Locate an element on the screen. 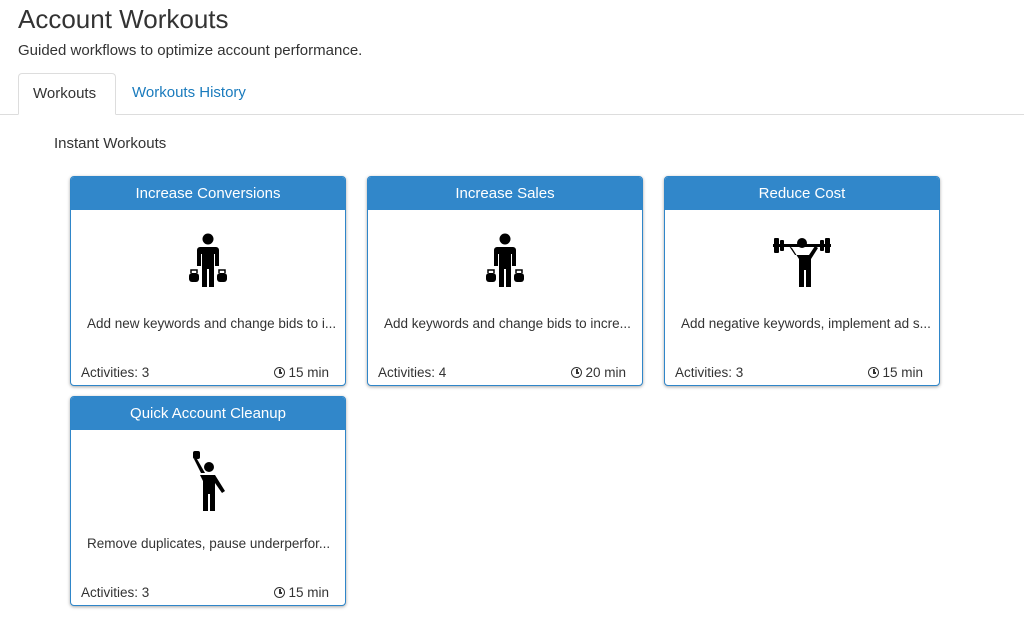 The image size is (1024, 619). page-title: Account Workouts is located at coordinates (123, 19).